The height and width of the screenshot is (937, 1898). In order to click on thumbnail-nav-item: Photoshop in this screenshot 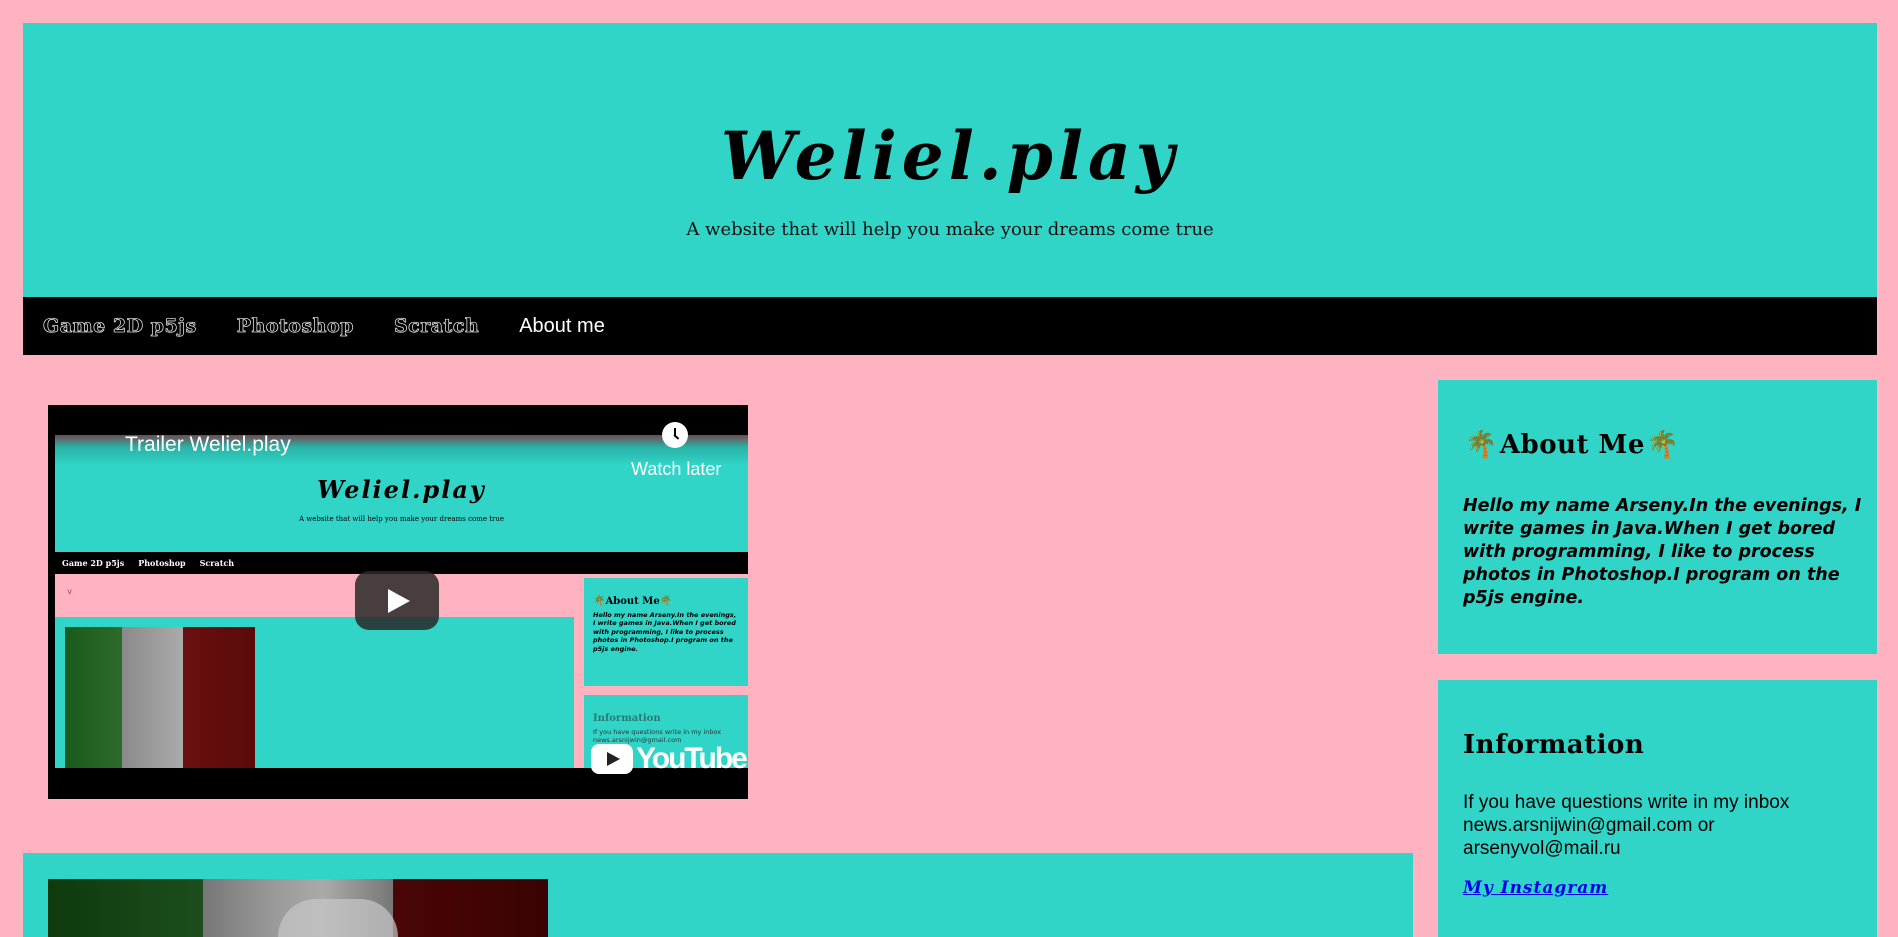, I will do `click(162, 563)`.